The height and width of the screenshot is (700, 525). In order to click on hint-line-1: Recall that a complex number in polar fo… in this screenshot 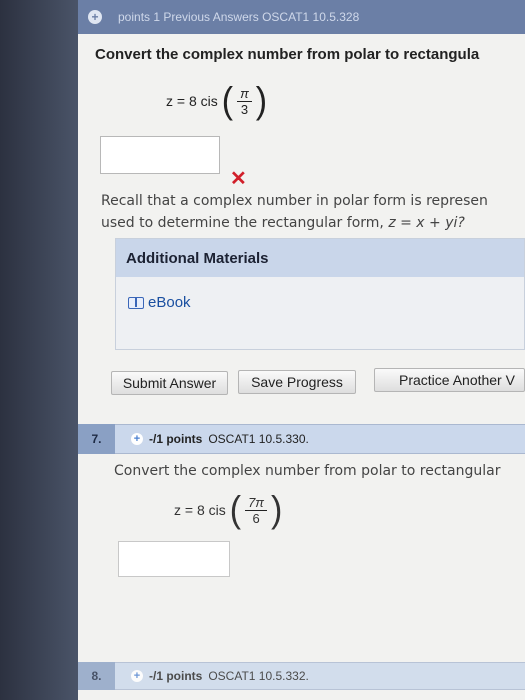, I will do `click(294, 201)`.